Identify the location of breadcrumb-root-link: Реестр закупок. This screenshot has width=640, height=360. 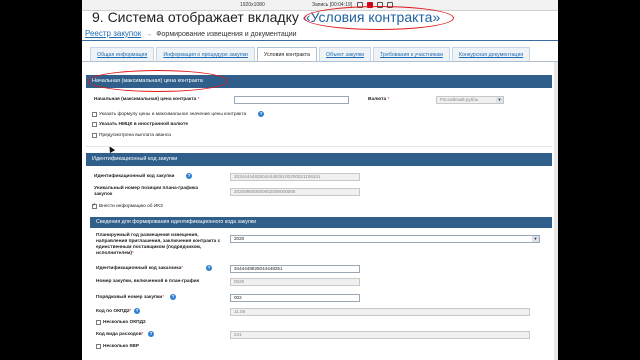
(113, 33).